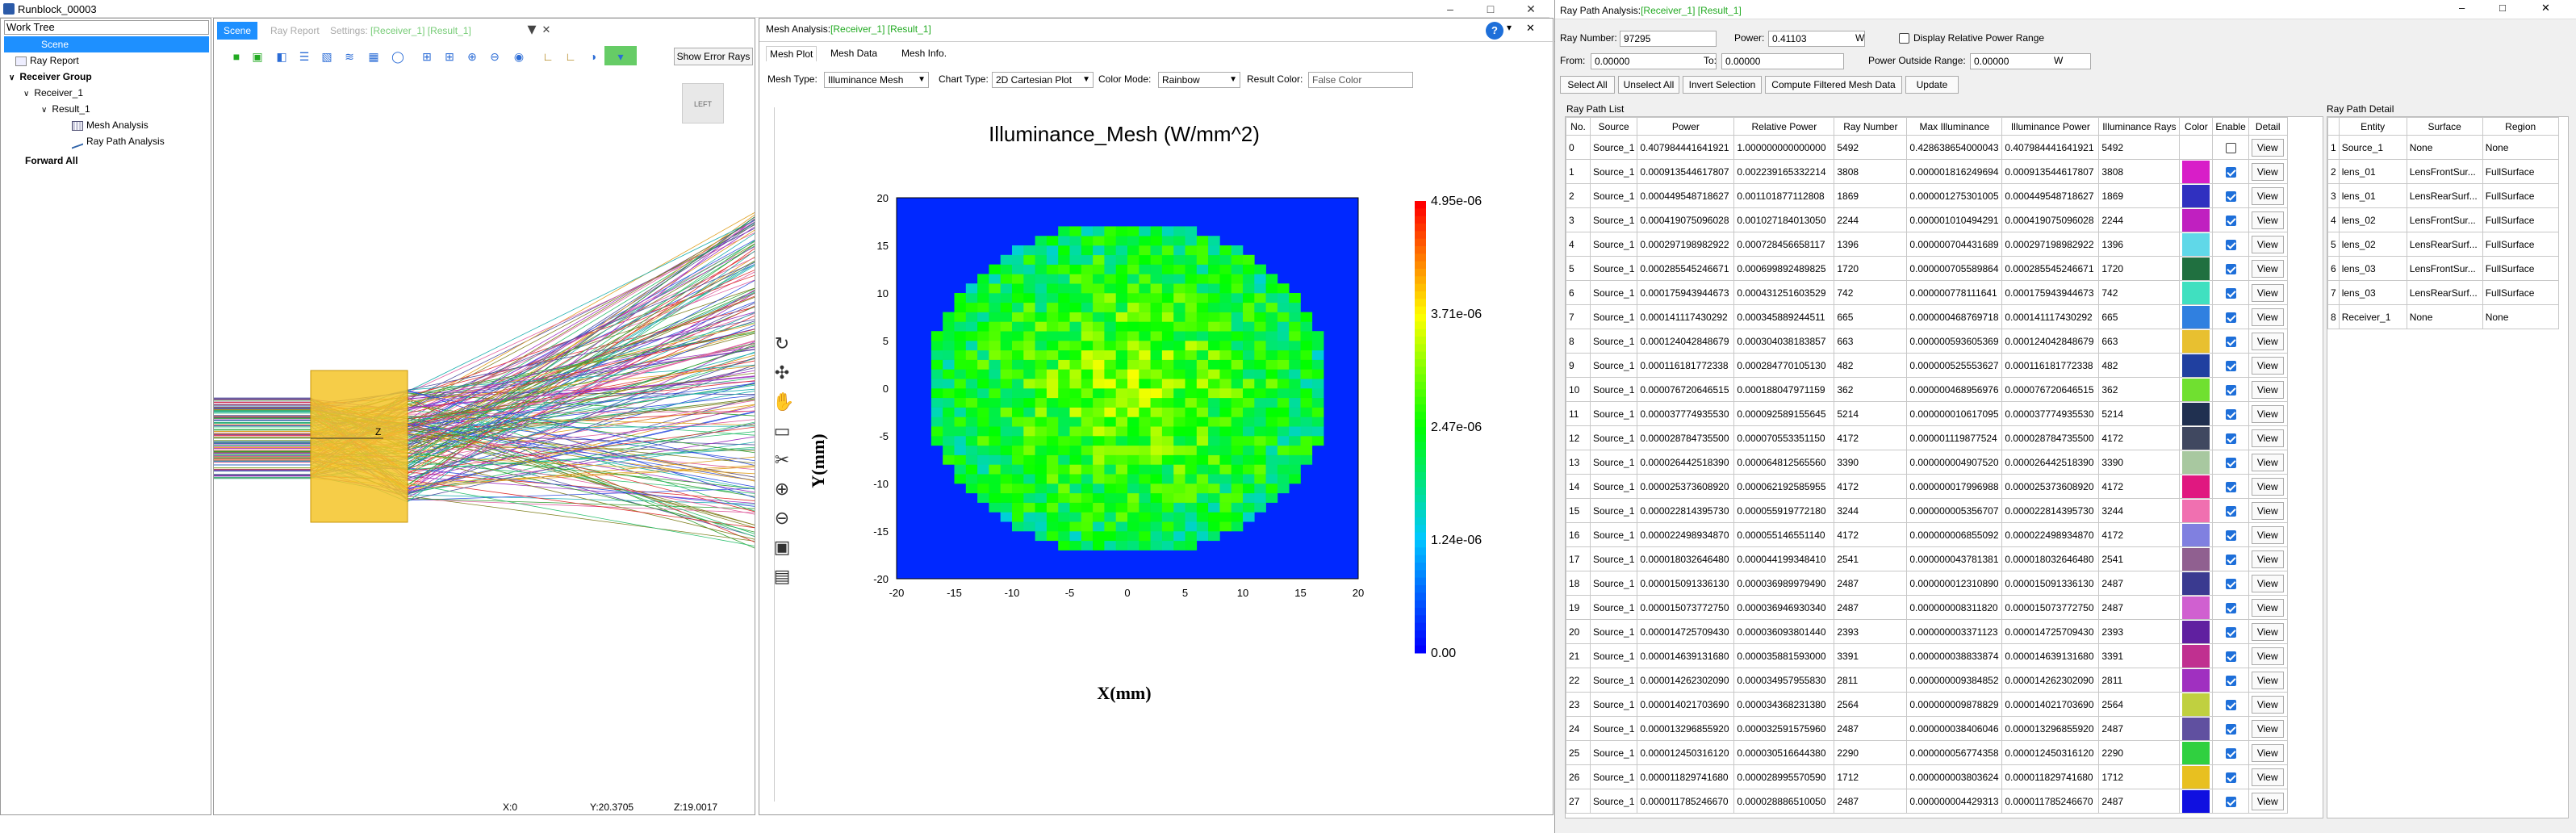 The image size is (2576, 833). What do you see at coordinates (570, 55) in the screenshot?
I see `measure-icon: ∟` at bounding box center [570, 55].